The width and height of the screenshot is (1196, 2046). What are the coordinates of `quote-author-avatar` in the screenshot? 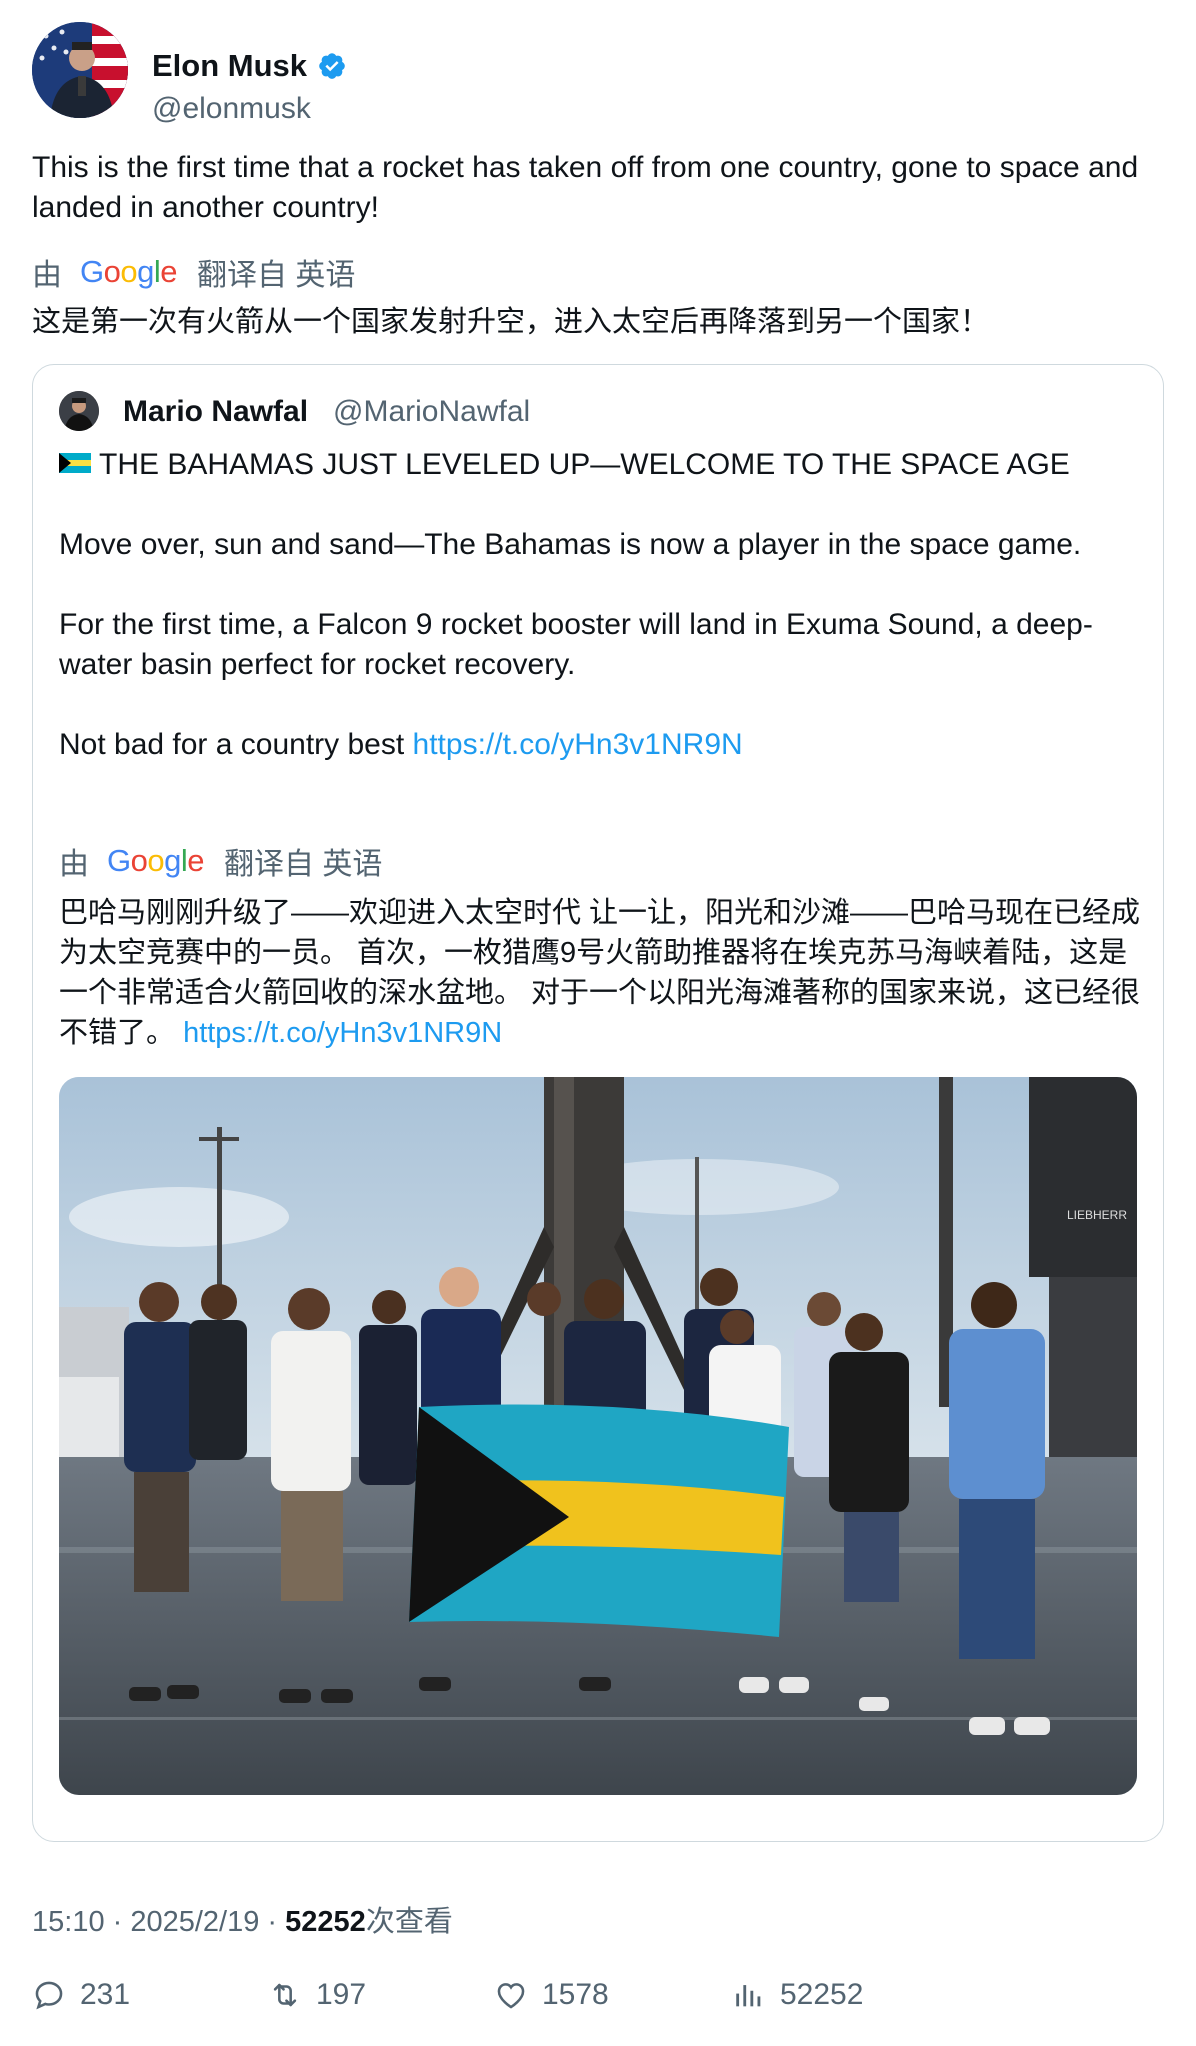 It's located at (79, 411).